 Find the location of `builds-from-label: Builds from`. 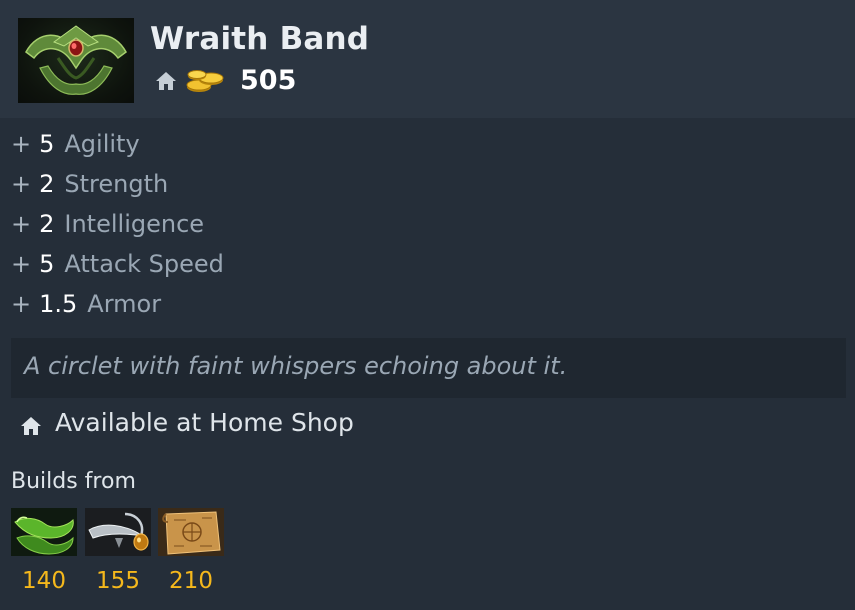

builds-from-label: Builds from is located at coordinates (73, 481).